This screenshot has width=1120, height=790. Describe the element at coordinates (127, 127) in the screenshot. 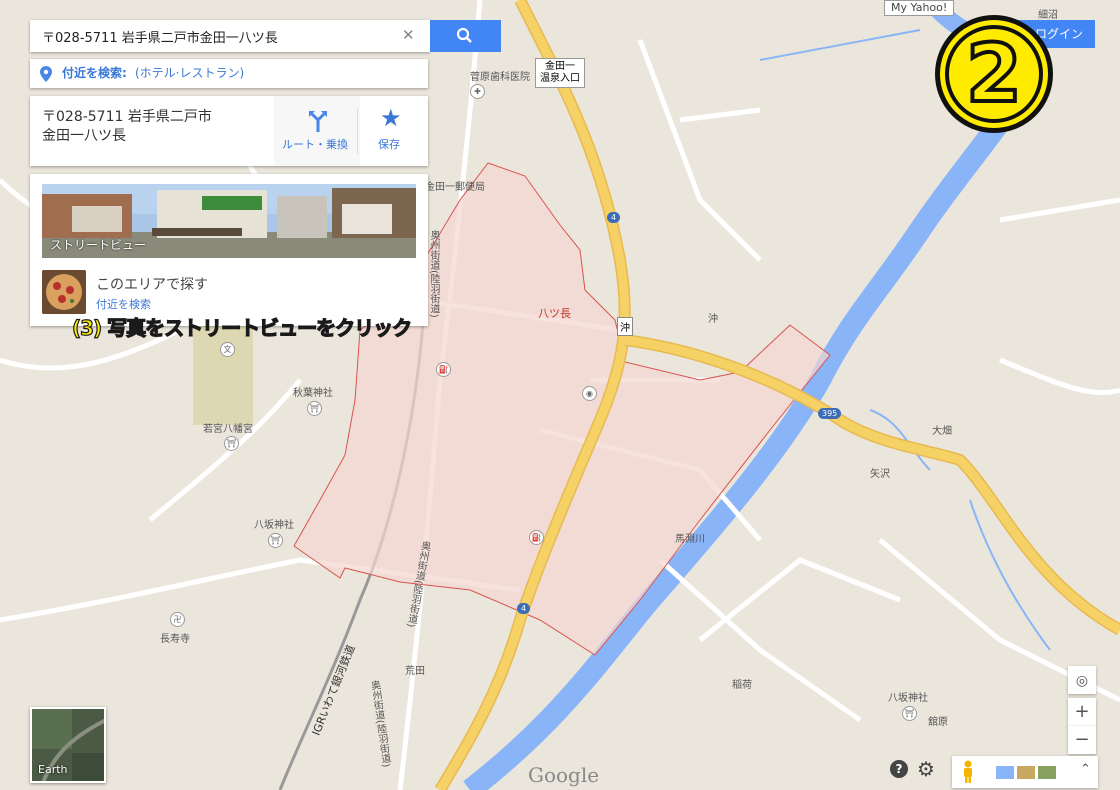

I see `place-address: 〒028-5711 岩手県二戸市 金田一八ツ長` at that location.